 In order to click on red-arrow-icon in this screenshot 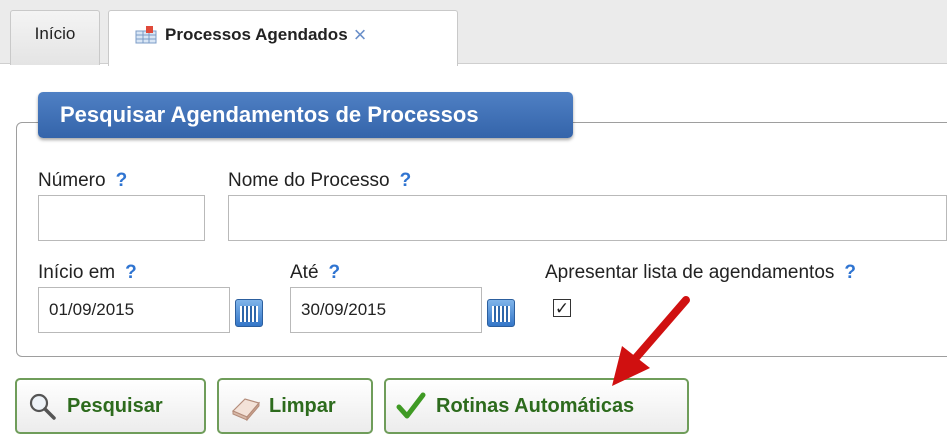, I will do `click(651, 341)`.